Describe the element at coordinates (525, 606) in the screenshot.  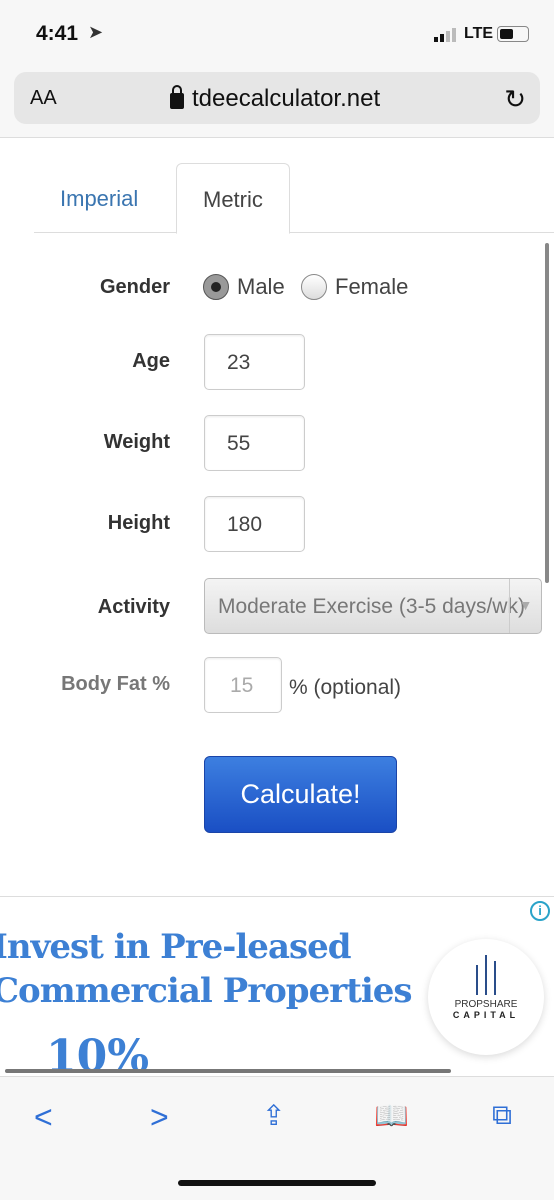
I see `dropdown-arrow-icon: ▼` at that location.